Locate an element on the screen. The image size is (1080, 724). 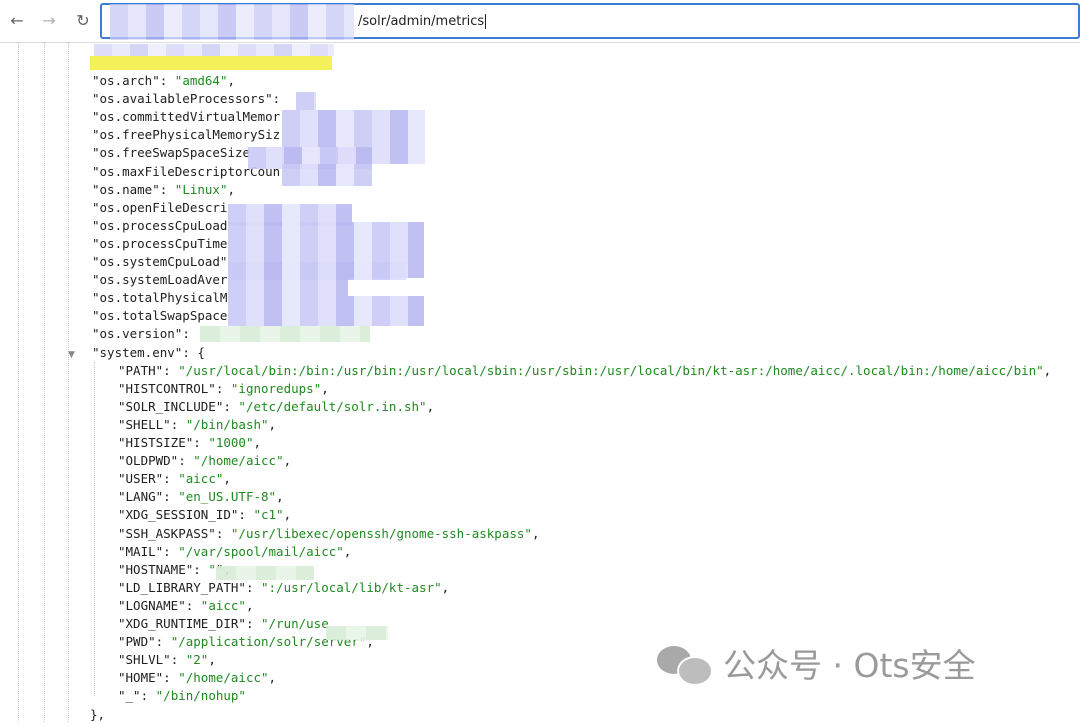
json-value: "/usr/libexec/openssh/gnome-ssh-askpass" is located at coordinates (381, 533).